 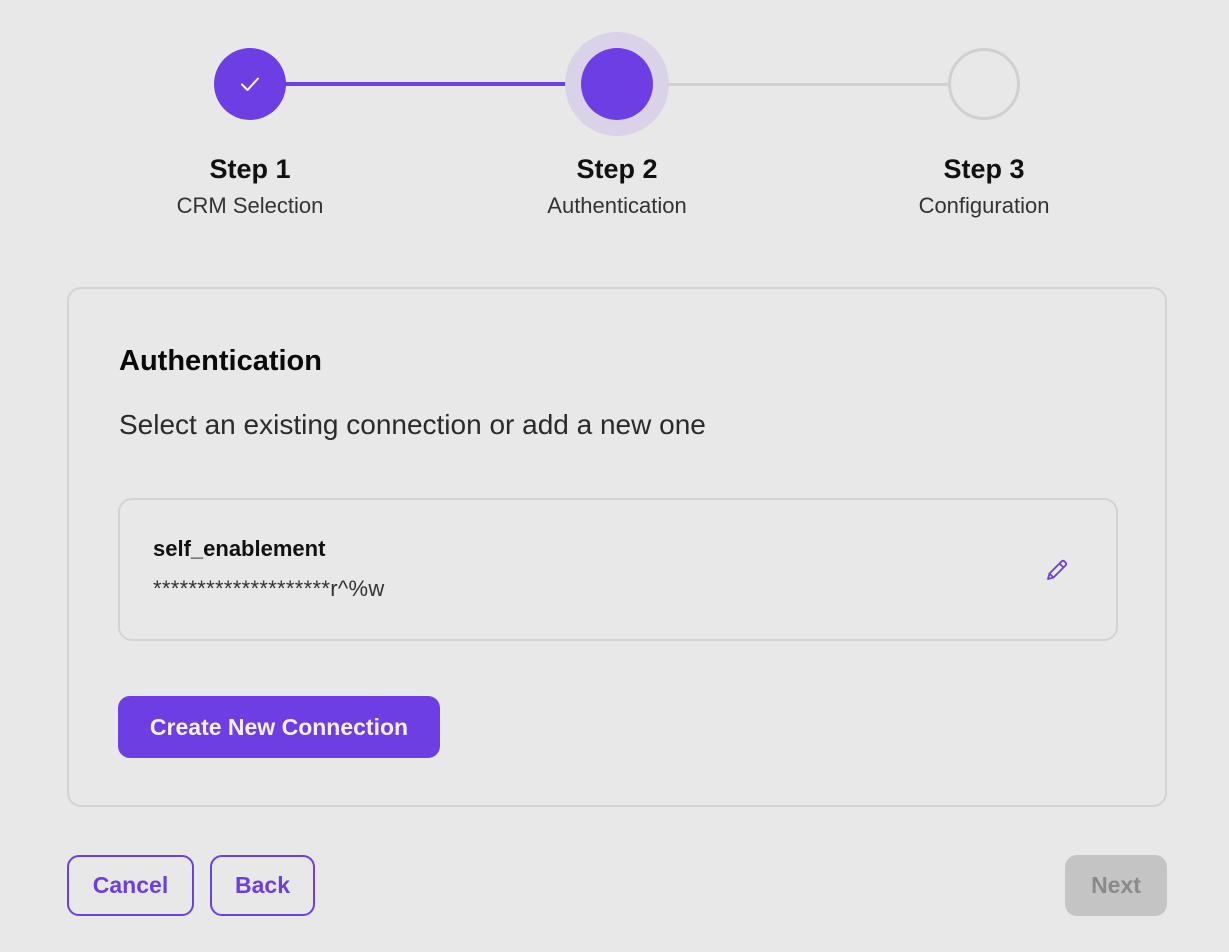 What do you see at coordinates (617, 189) in the screenshot?
I see `step-2-label: Step 2 Authentication` at bounding box center [617, 189].